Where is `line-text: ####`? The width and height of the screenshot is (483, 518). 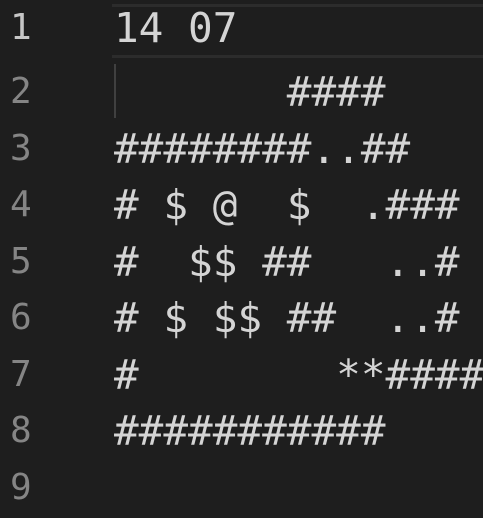
line-text: #### is located at coordinates (250, 92).